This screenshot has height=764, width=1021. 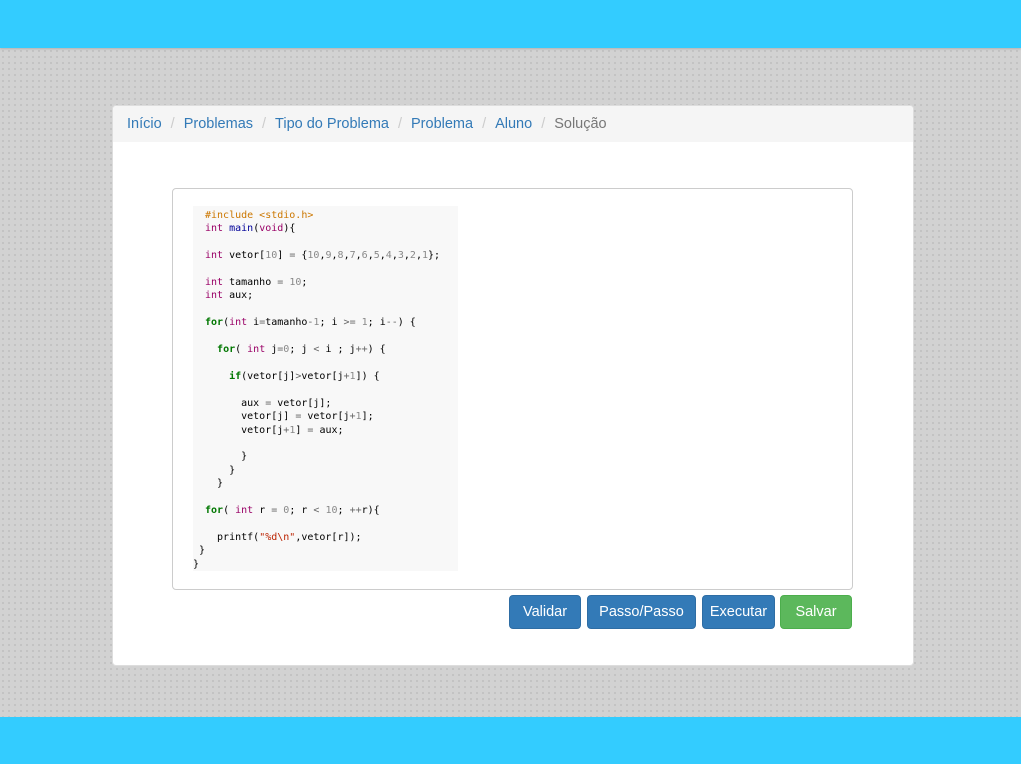 I want to click on code-line: for(int i=tamanho-1; i >= 1; i--) {, so click(x=325, y=322).